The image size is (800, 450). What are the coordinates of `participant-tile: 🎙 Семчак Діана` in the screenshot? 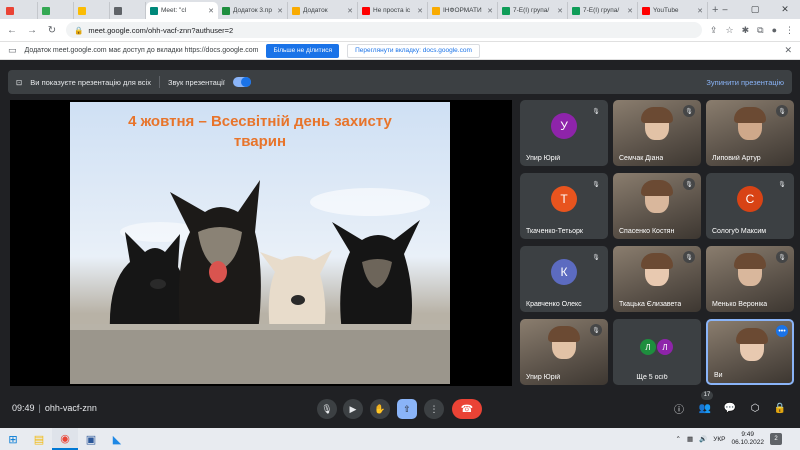 It's located at (657, 133).